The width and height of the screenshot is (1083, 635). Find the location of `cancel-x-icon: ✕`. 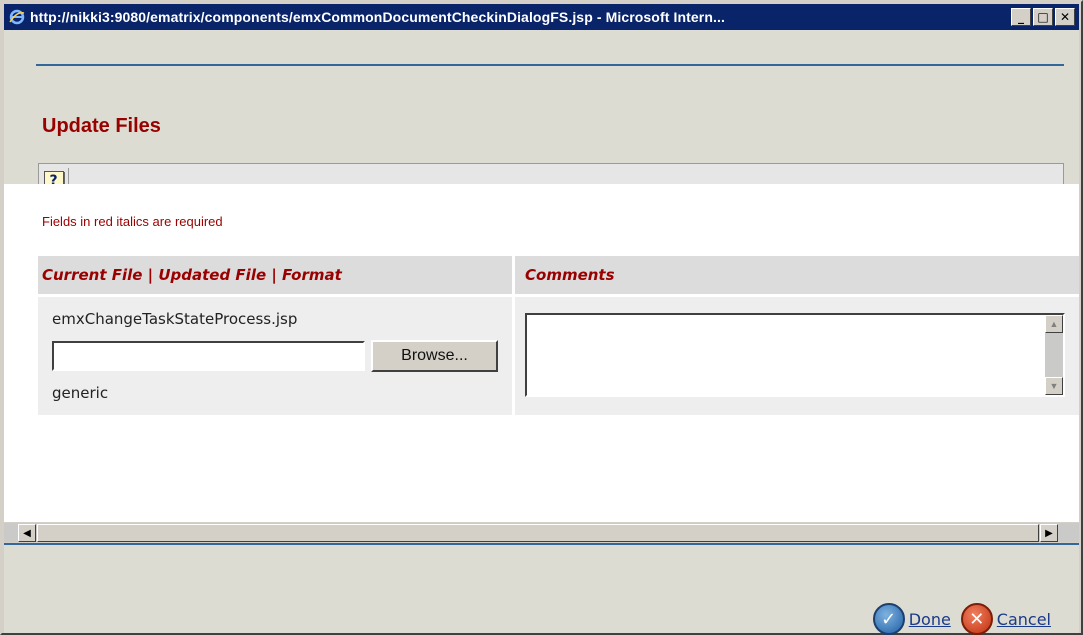

cancel-x-icon: ✕ is located at coordinates (976, 619).